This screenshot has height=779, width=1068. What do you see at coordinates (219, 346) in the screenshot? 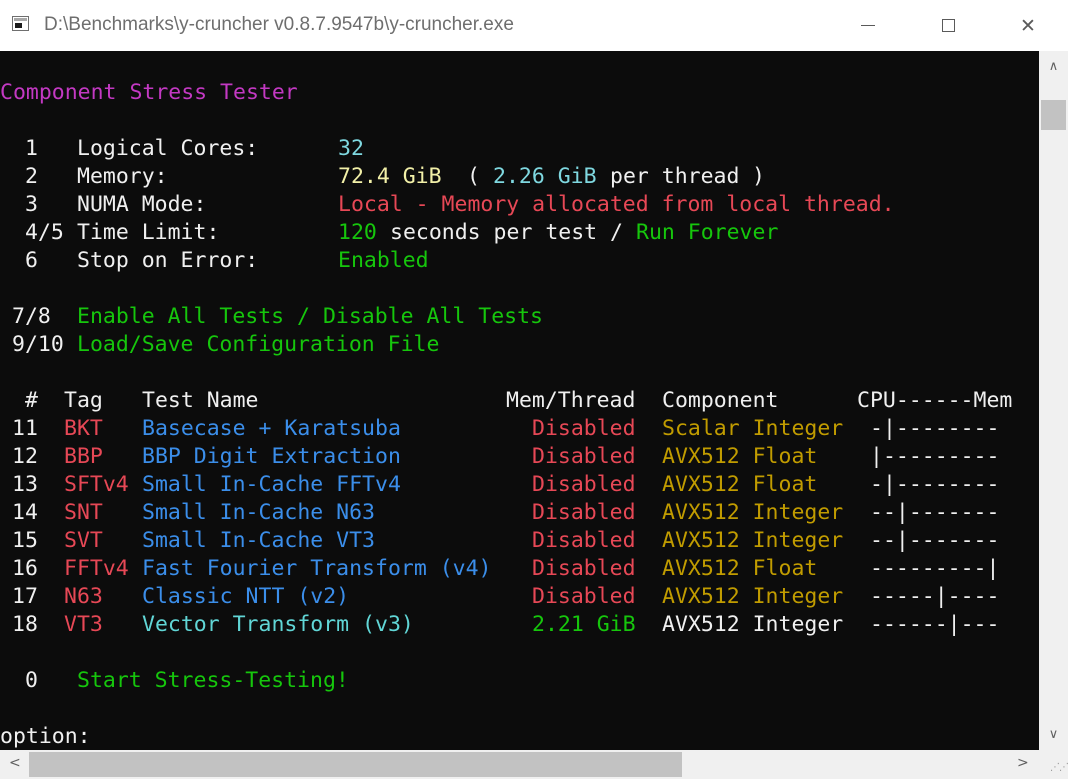
I see `action-row: 9/10 Load/Save Configuration File` at bounding box center [219, 346].